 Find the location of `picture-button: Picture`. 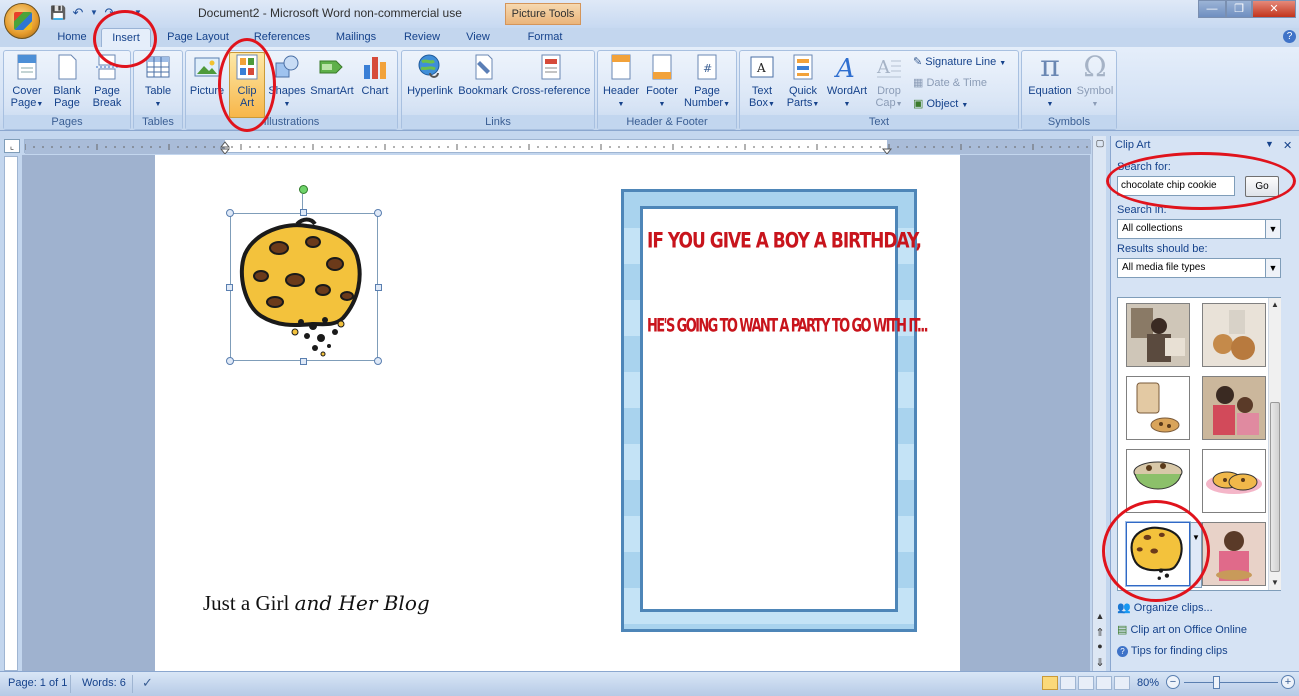

picture-button: Picture is located at coordinates (207, 75).